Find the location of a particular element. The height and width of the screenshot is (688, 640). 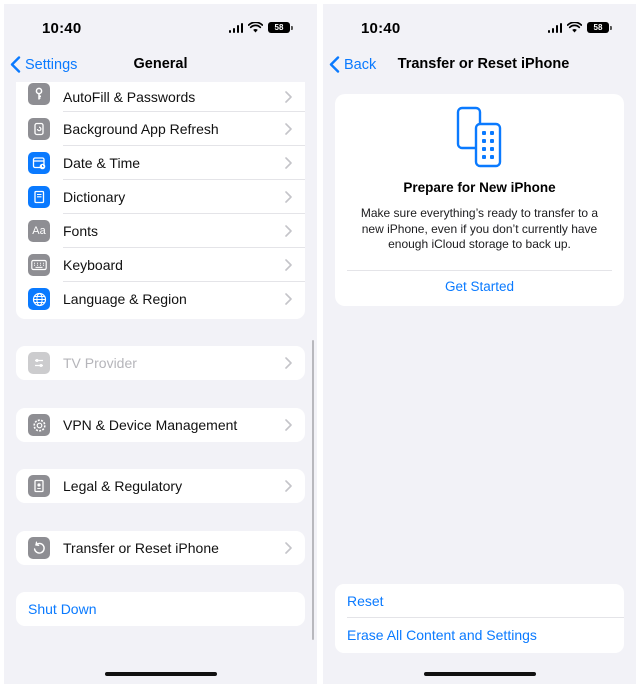

settings-group-vpn: VPN & Device Management is located at coordinates (160, 425).